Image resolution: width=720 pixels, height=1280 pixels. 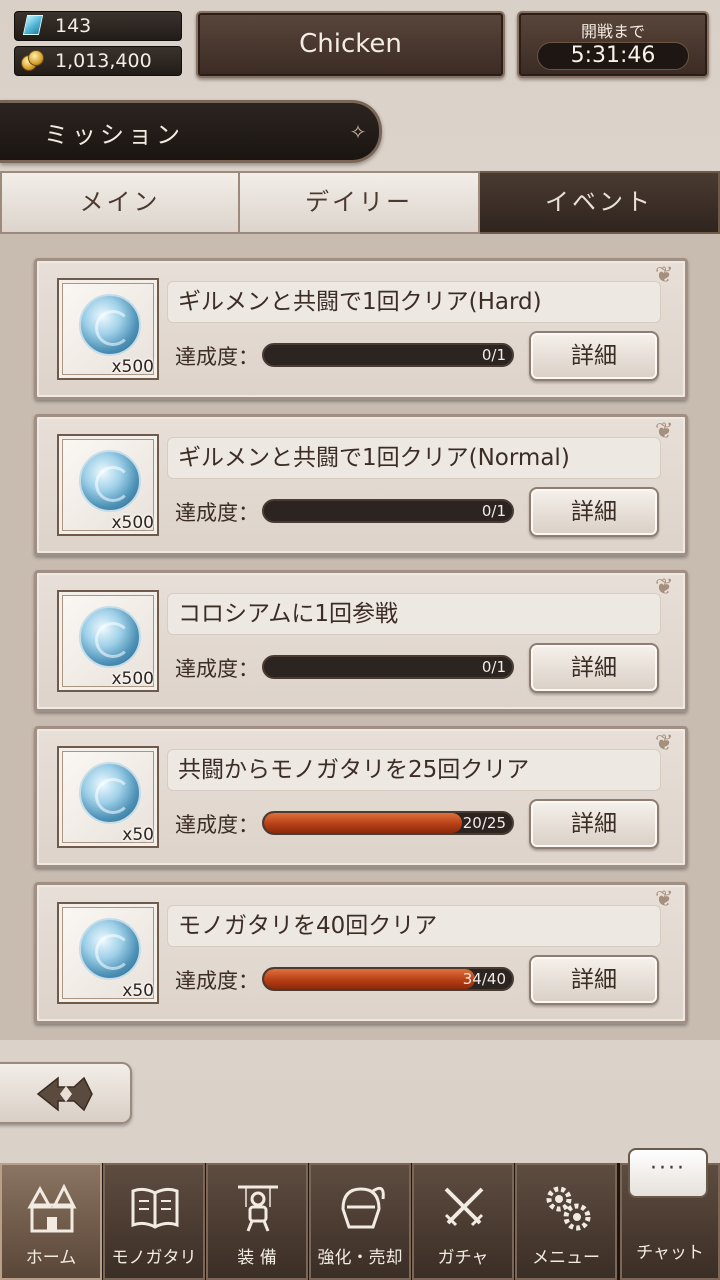 What do you see at coordinates (52, 1208) in the screenshot?
I see `castle-icon` at bounding box center [52, 1208].